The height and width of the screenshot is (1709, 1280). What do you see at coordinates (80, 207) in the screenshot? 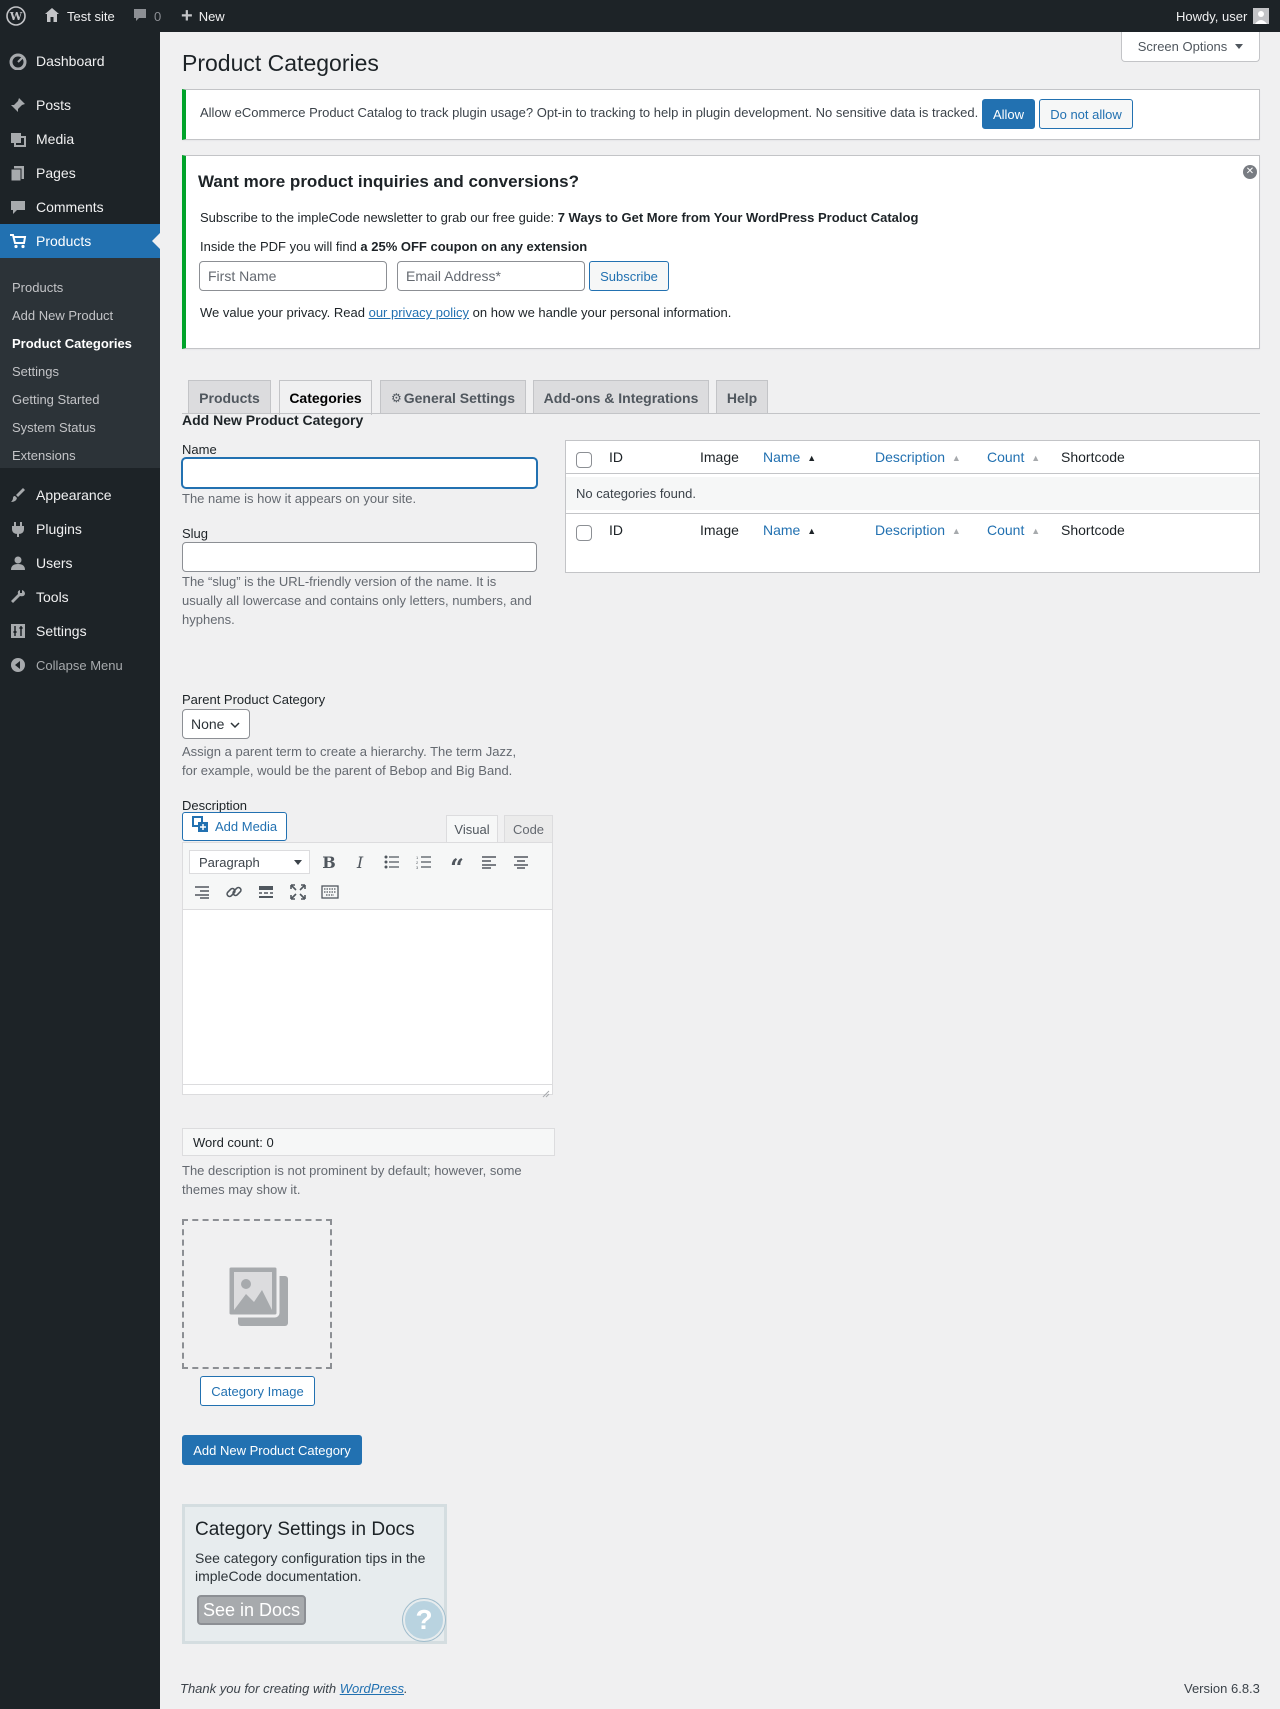
I see `menu-comments: Comments` at bounding box center [80, 207].